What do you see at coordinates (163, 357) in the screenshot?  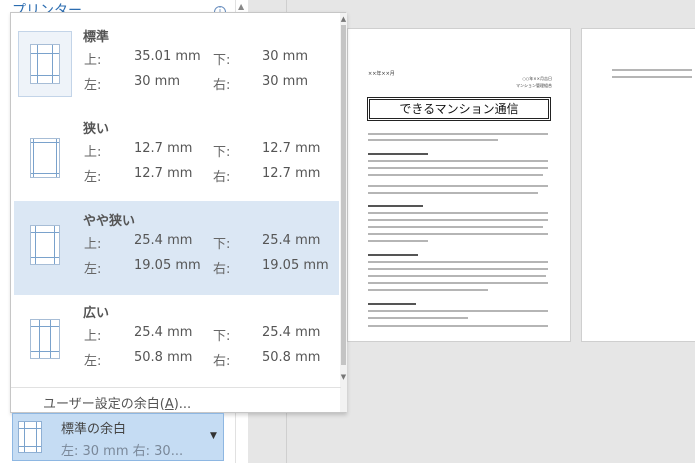 I see `left-value: 50.8 mm` at bounding box center [163, 357].